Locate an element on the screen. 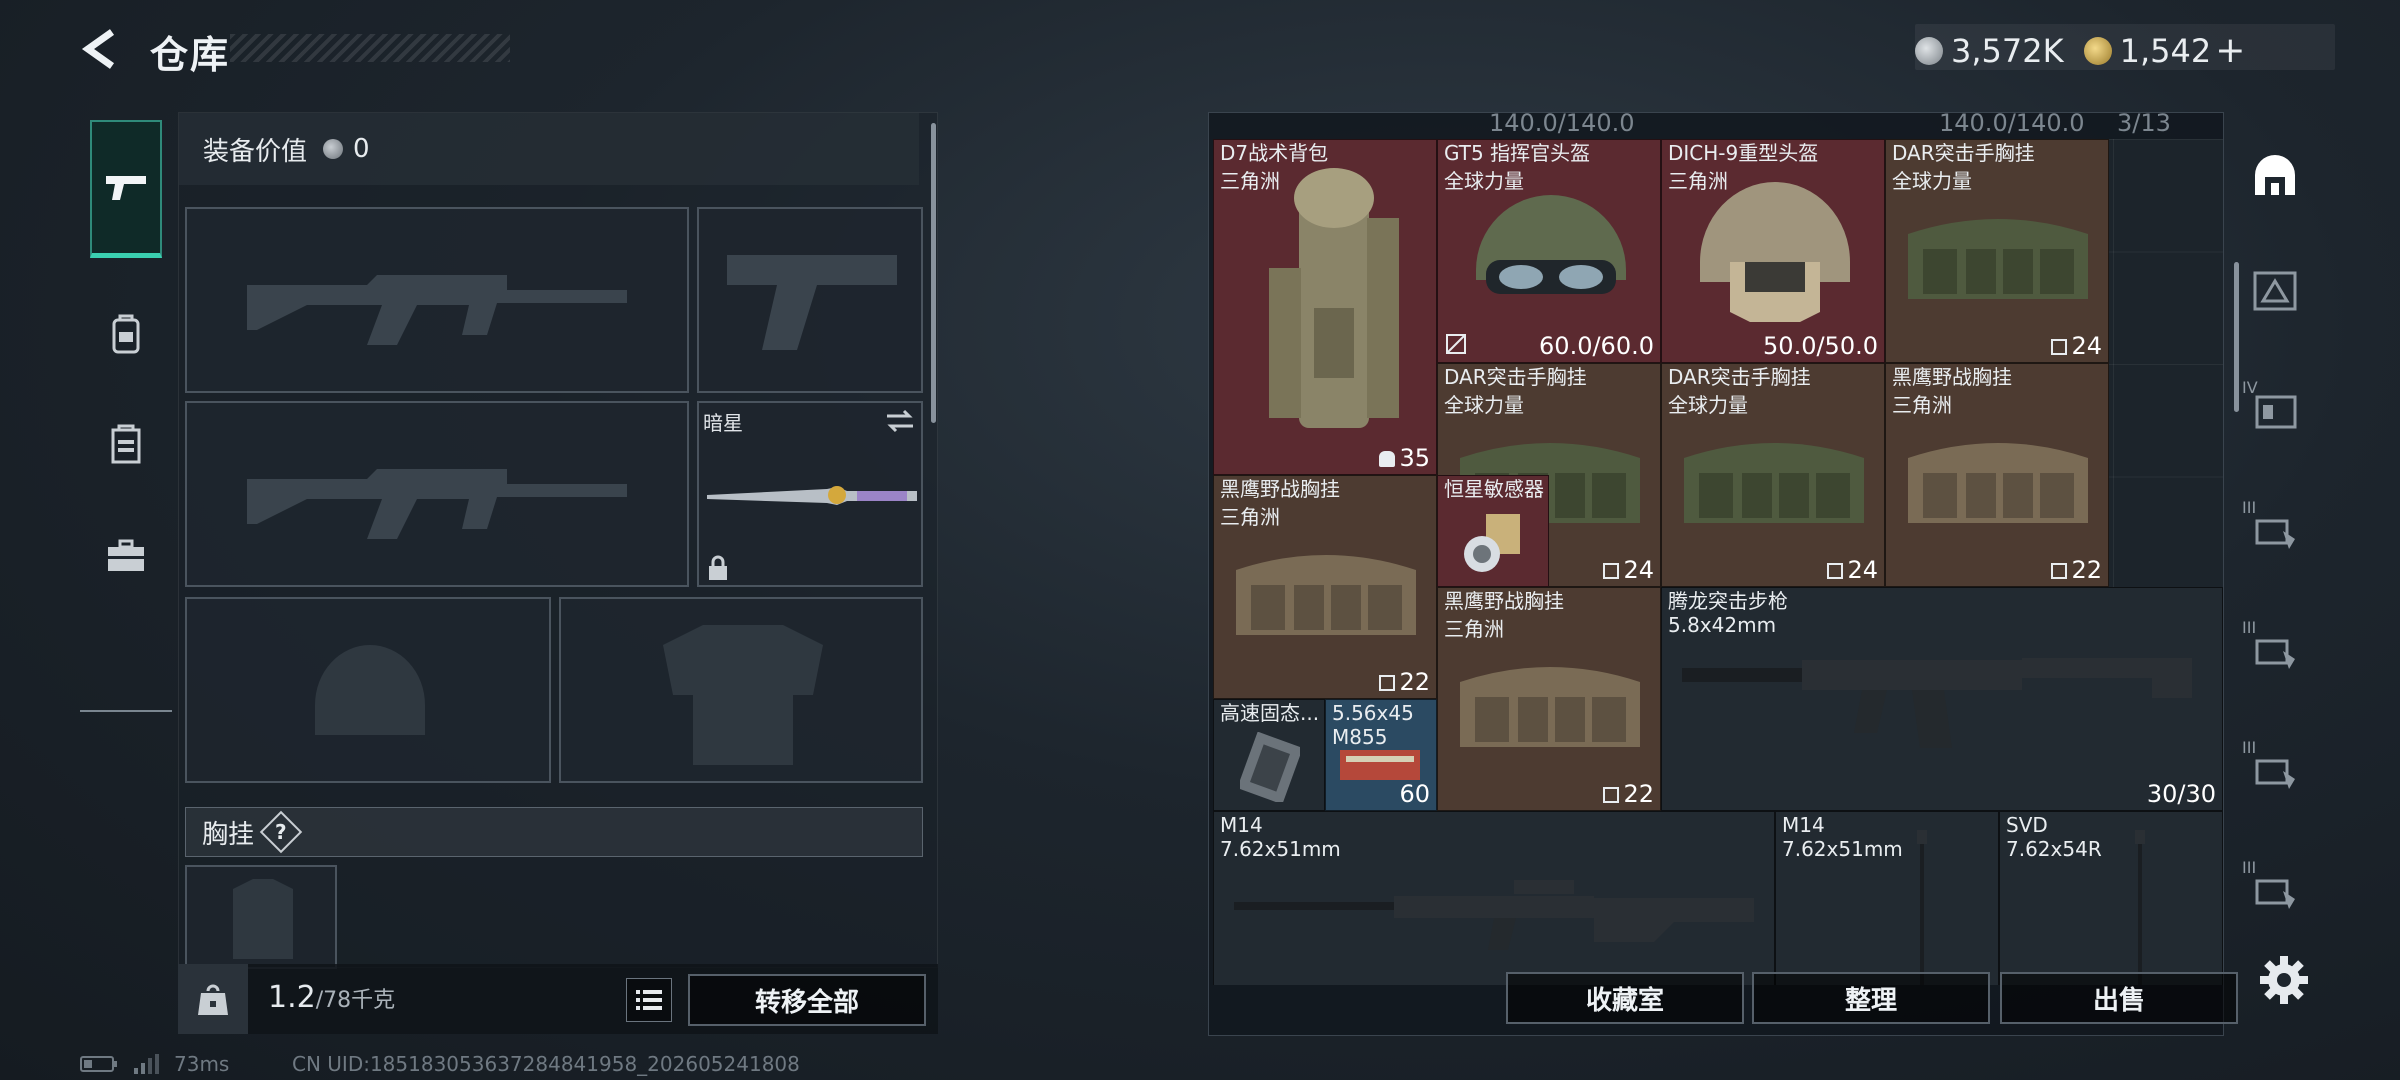 Image resolution: width=2400 pixels, height=1080 pixels. helmet-slot is located at coordinates (368, 690).